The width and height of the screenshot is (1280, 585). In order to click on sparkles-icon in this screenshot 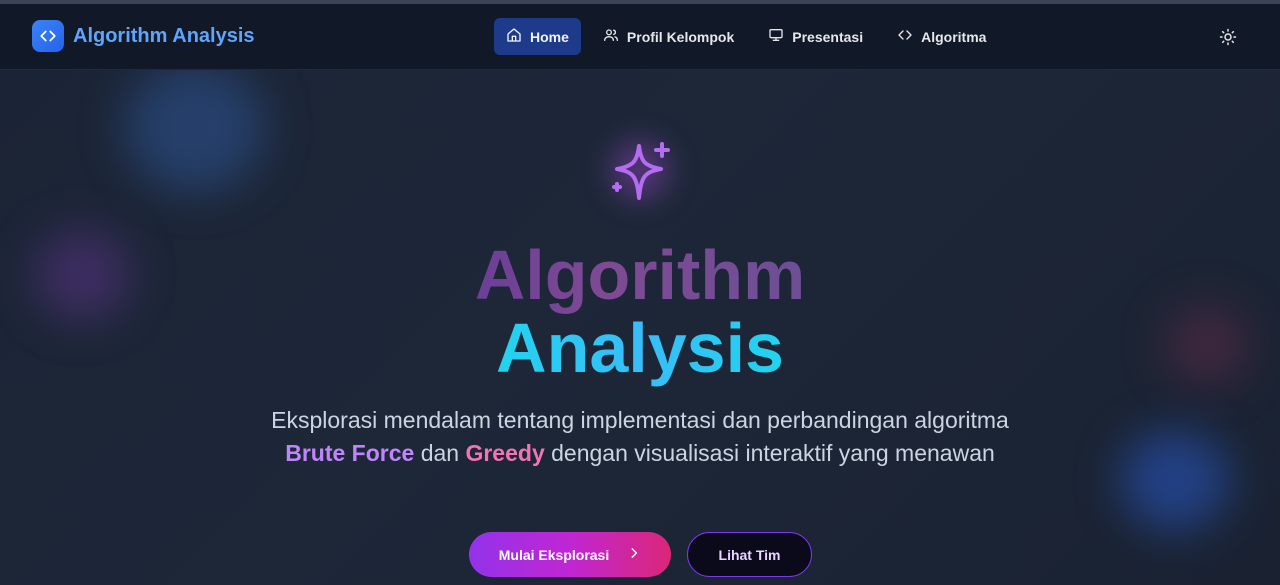, I will do `click(641, 172)`.